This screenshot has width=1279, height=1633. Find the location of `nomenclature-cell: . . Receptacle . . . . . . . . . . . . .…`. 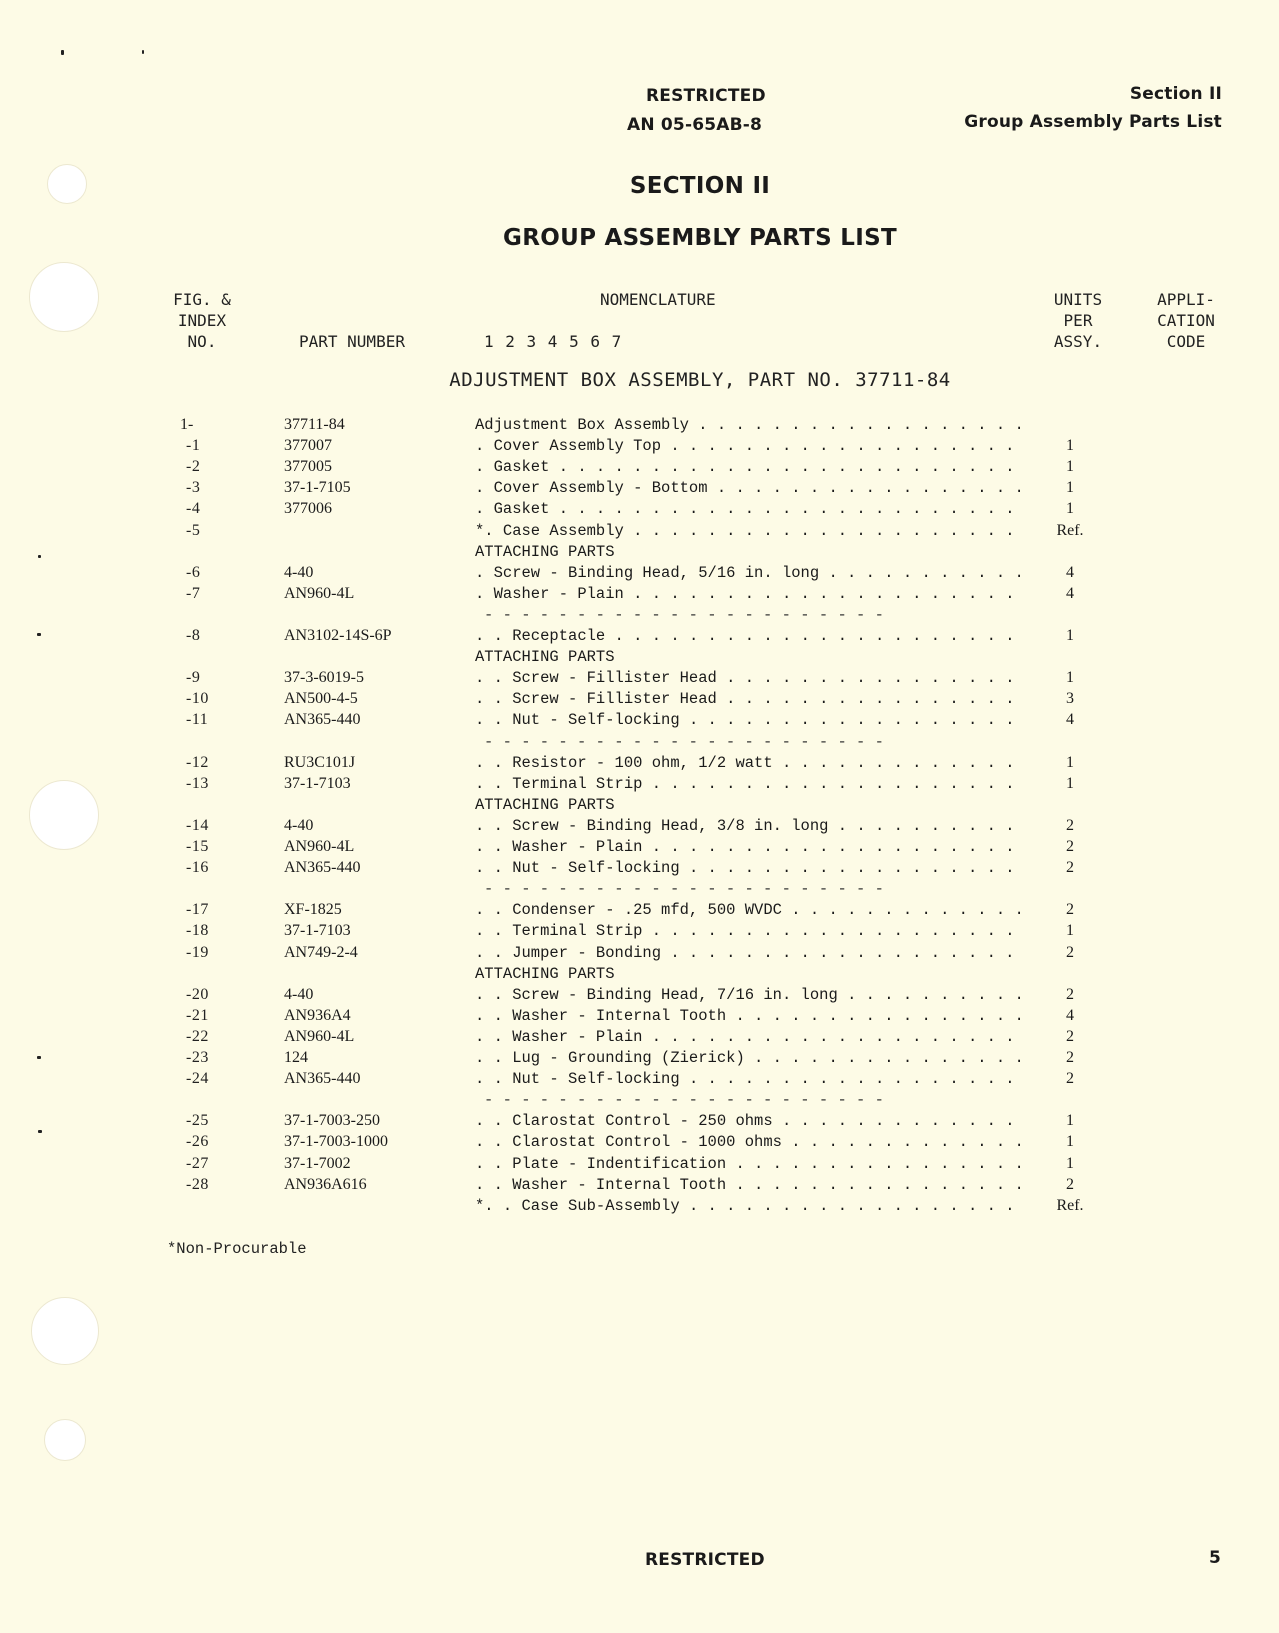

nomenclature-cell: . . Receptacle . . . . . . . . . . . . .… is located at coordinates (747, 636).